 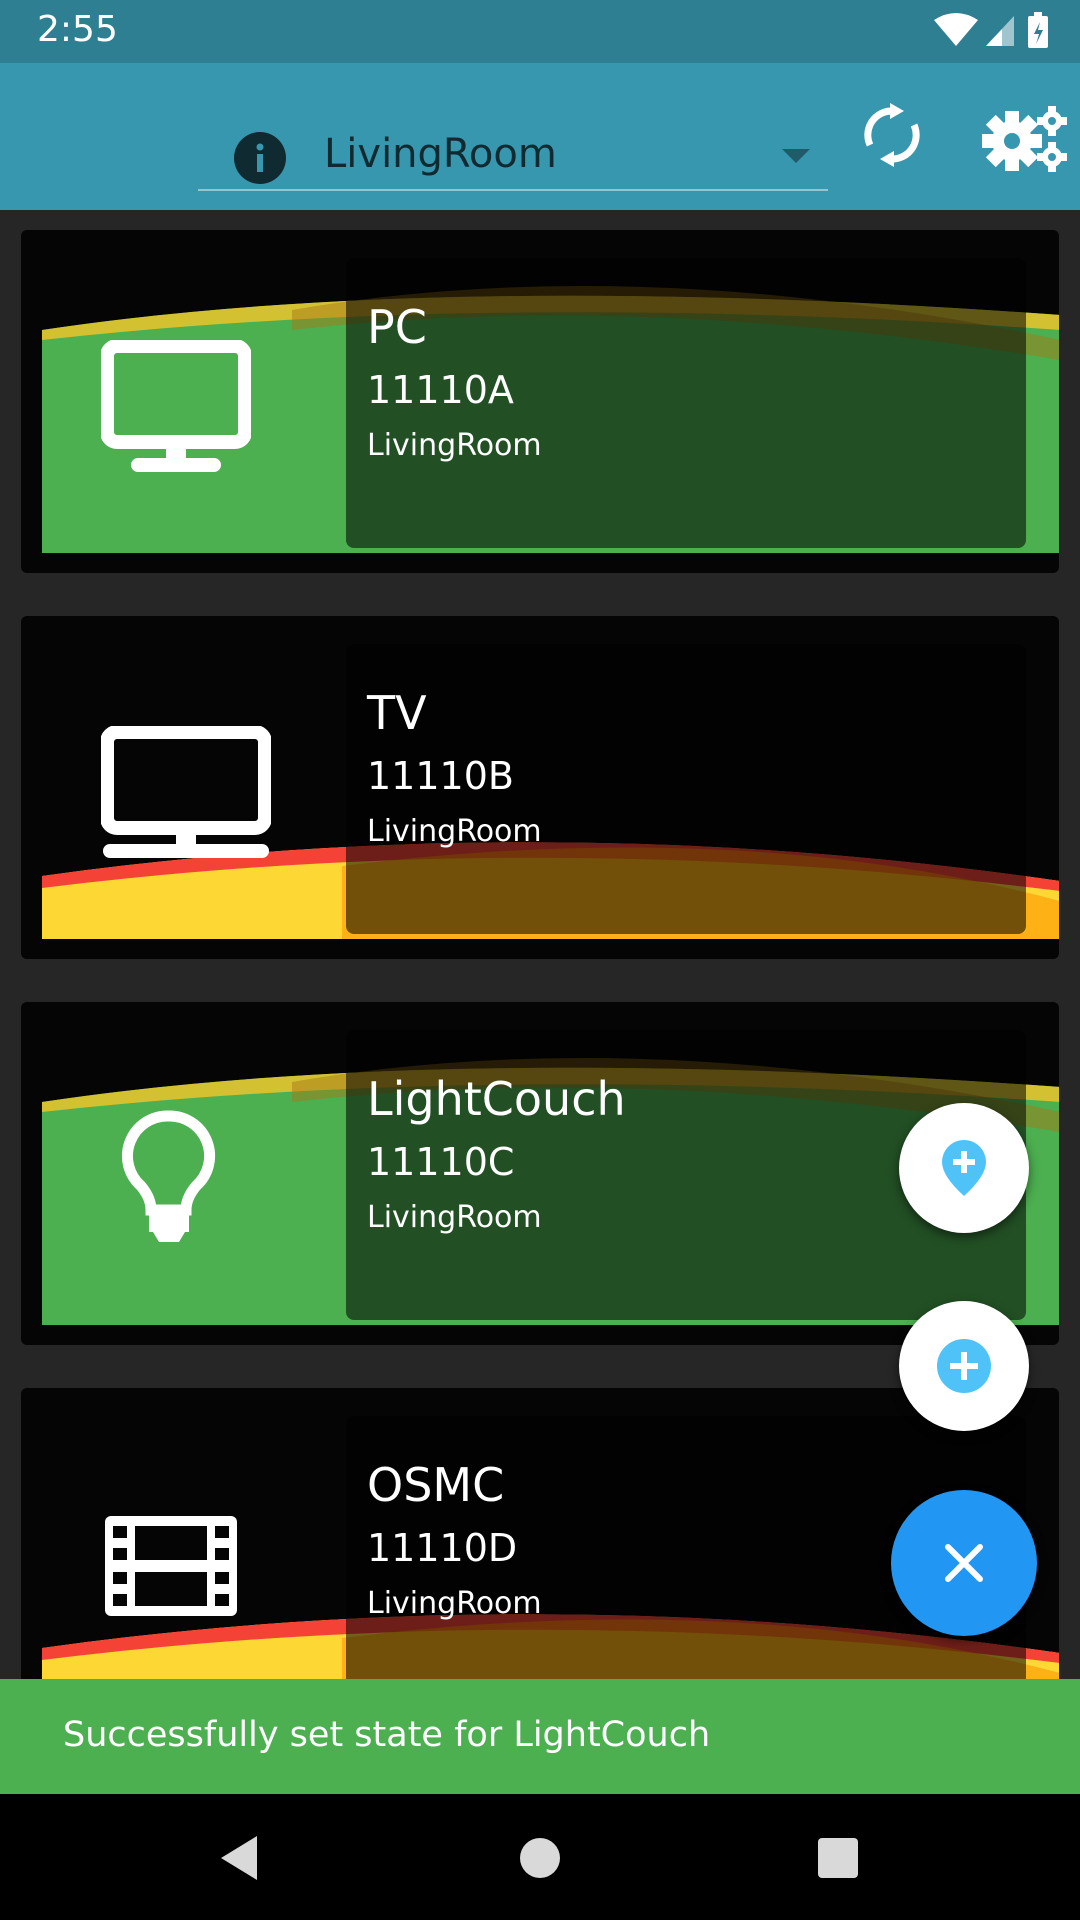 I want to click on recents-button, so click(x=838, y=1858).